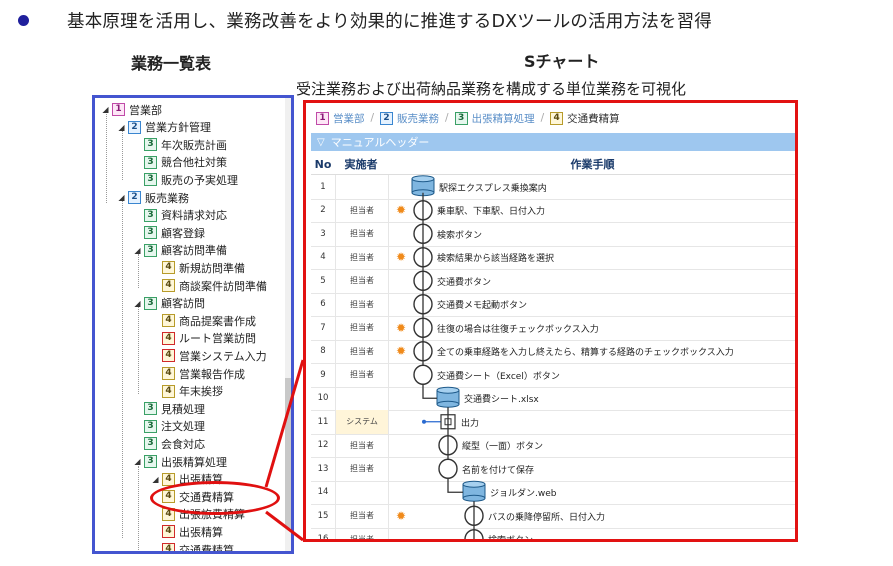  Describe the element at coordinates (183, 427) in the screenshot. I see `tree-item-label: 注文処理` at that location.